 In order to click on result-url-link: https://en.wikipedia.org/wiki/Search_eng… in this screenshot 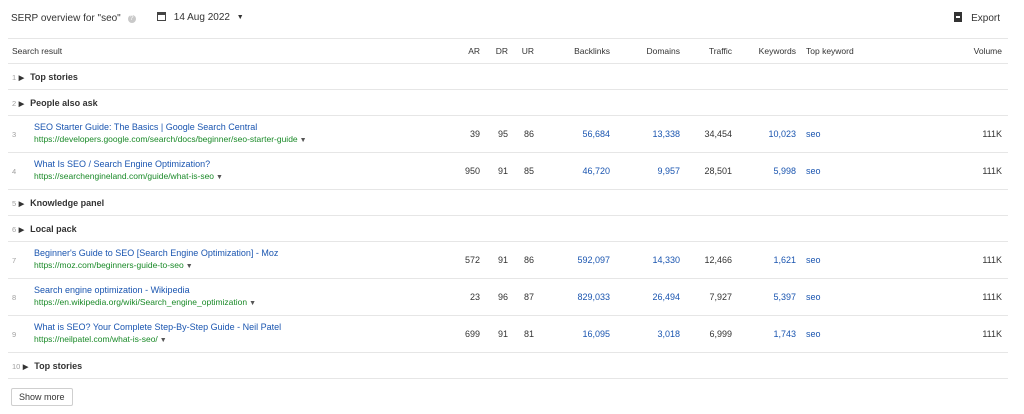, I will do `click(145, 303)`.